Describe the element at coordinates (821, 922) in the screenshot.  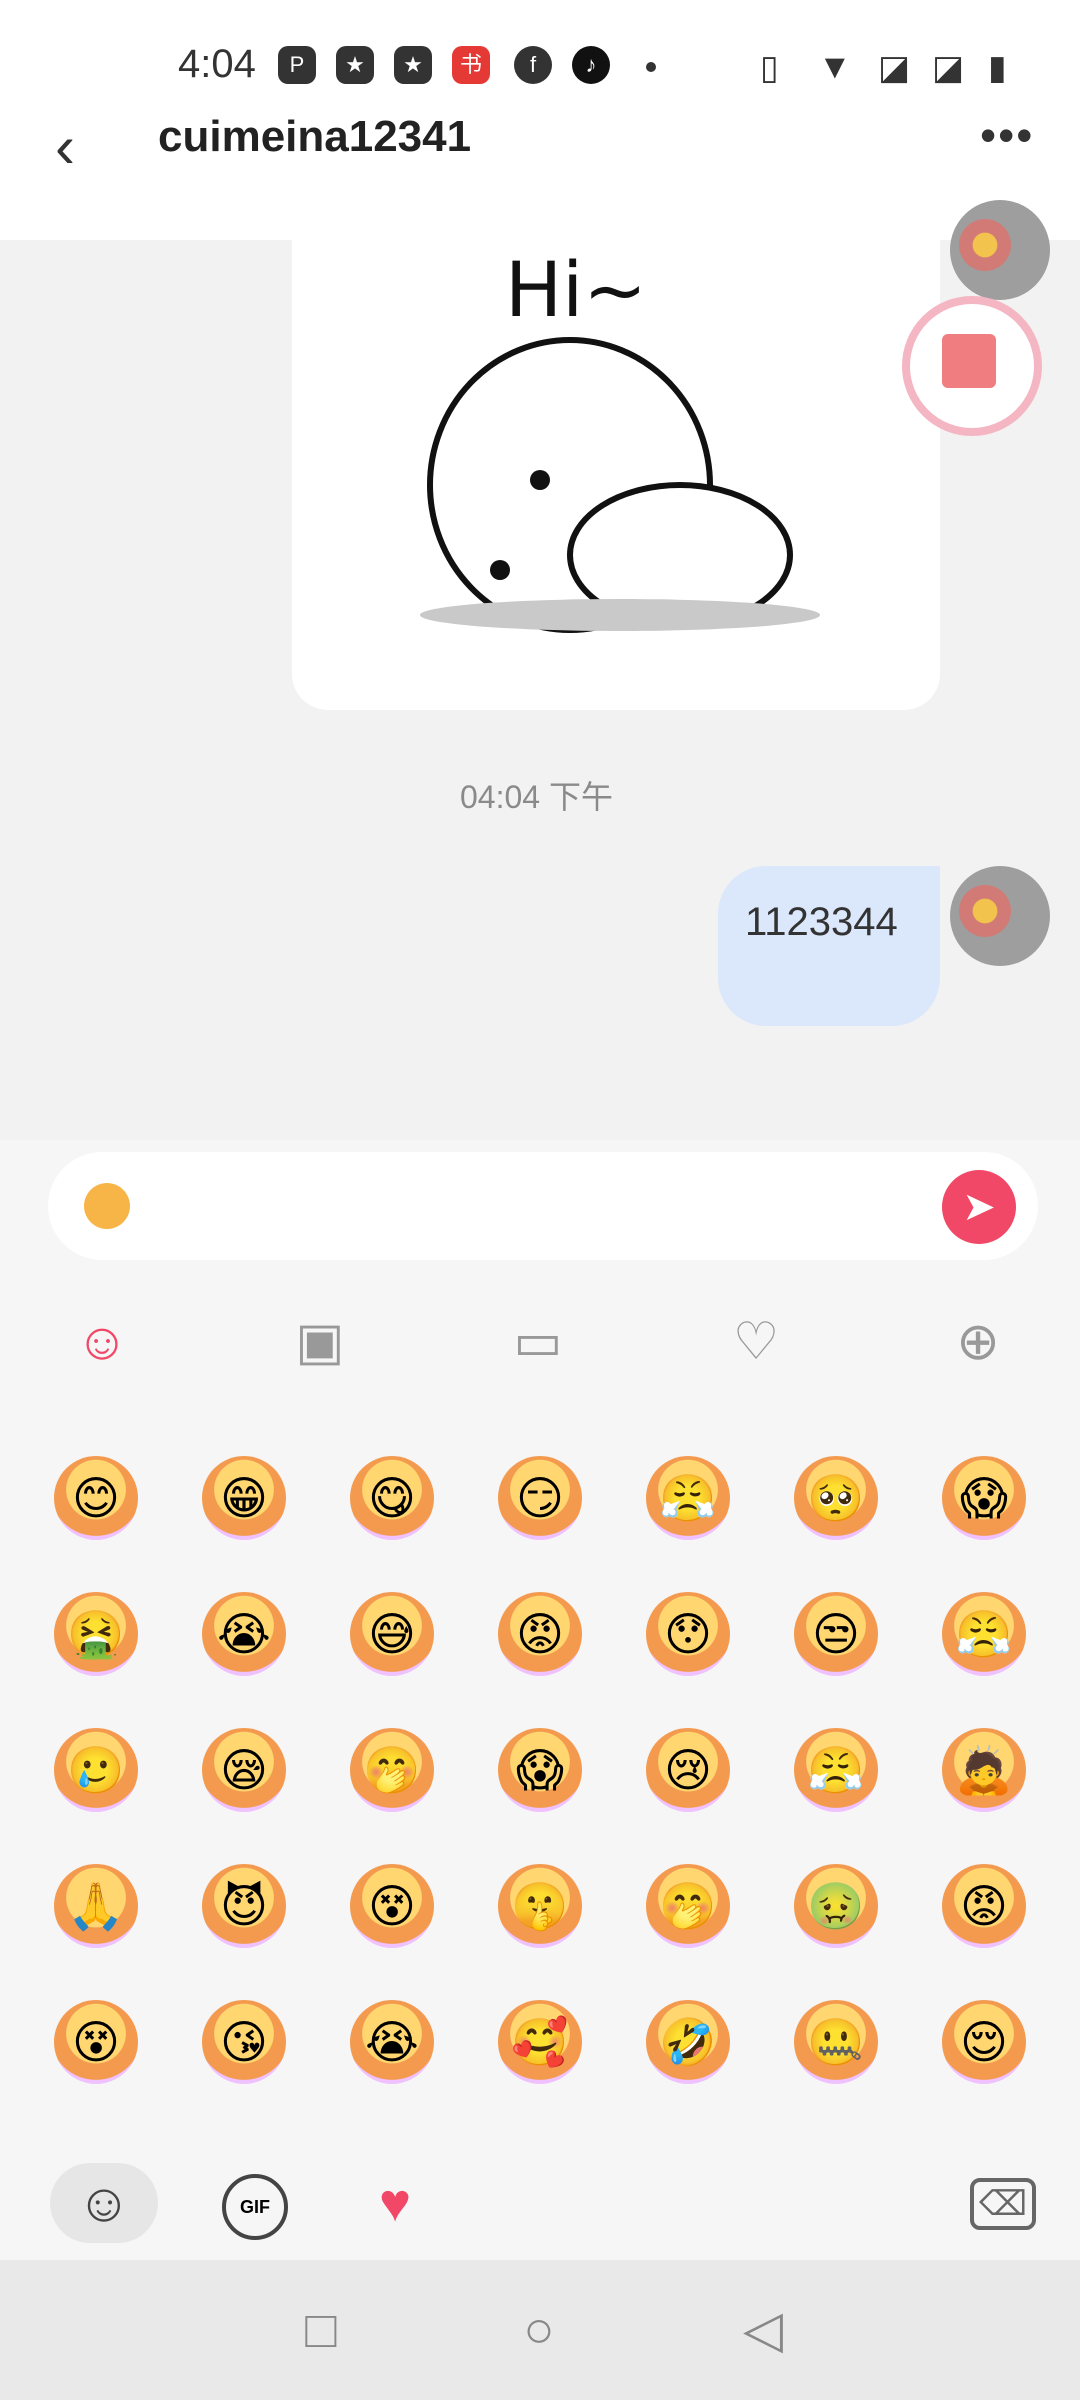
I see `sent-message-text: 1123344` at that location.